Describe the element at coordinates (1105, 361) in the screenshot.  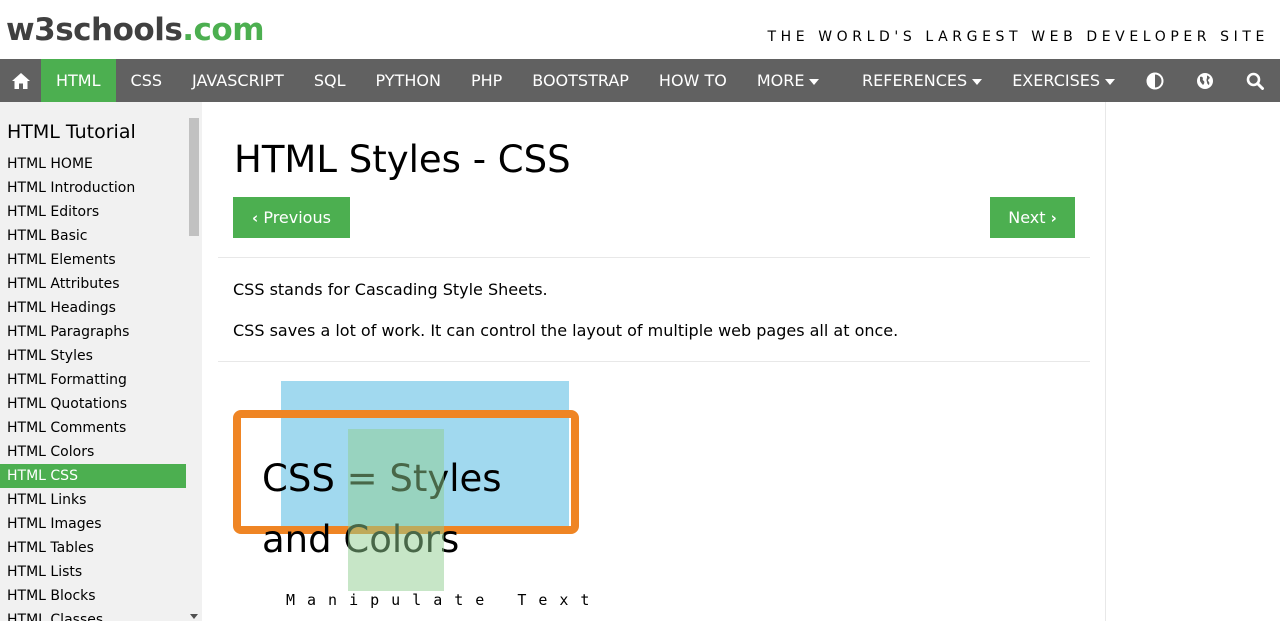
I see `content-right-border` at that location.